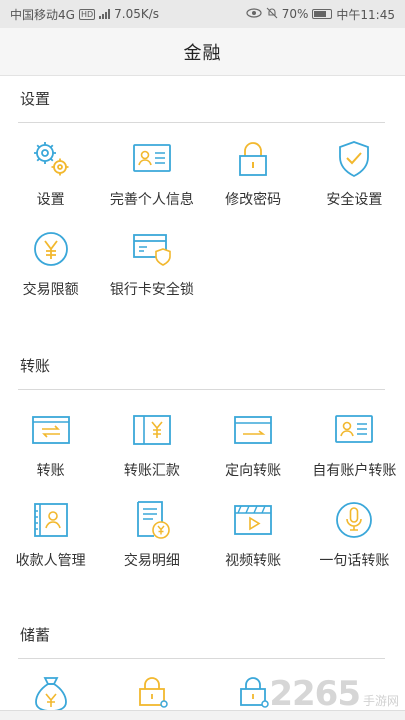 This screenshot has height=720, width=405. Describe the element at coordinates (50, 543) in the screenshot. I see `payee-management-item: 收款人管理` at that location.